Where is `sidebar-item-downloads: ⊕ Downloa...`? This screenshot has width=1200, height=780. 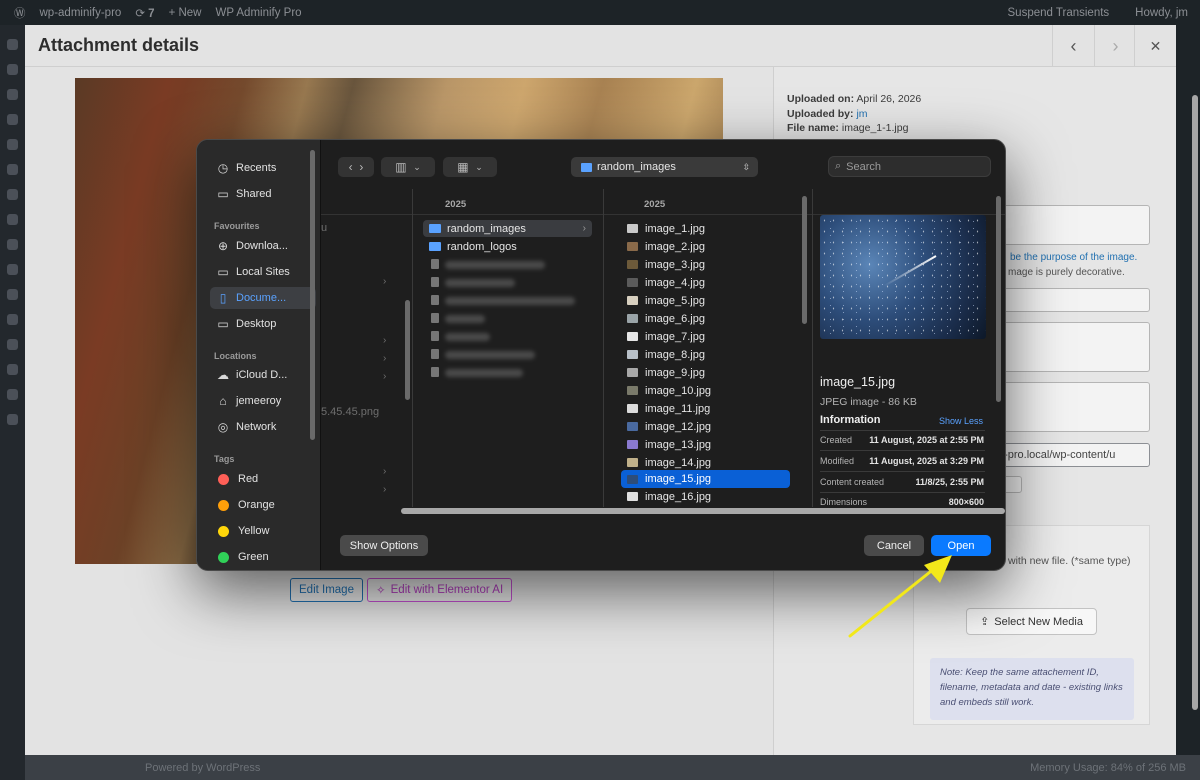
sidebar-item-downloads: ⊕ Downloa... is located at coordinates (263, 246).